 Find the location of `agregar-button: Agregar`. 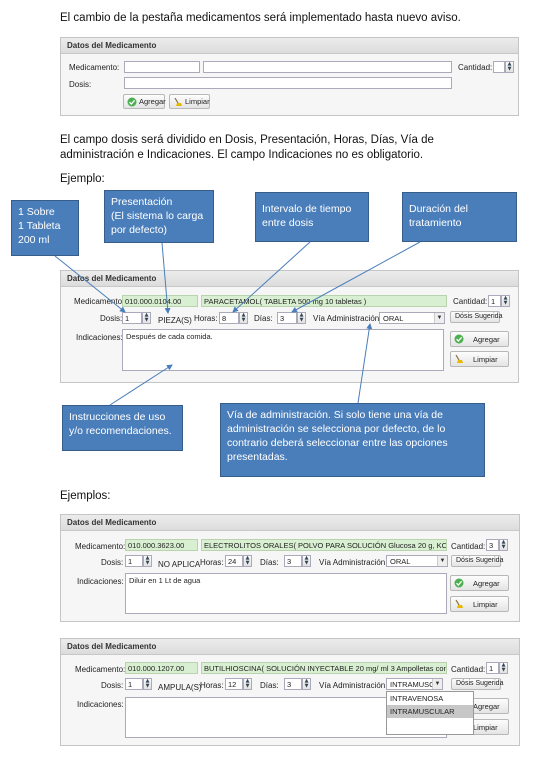

agregar-button: Agregar is located at coordinates (479, 583).